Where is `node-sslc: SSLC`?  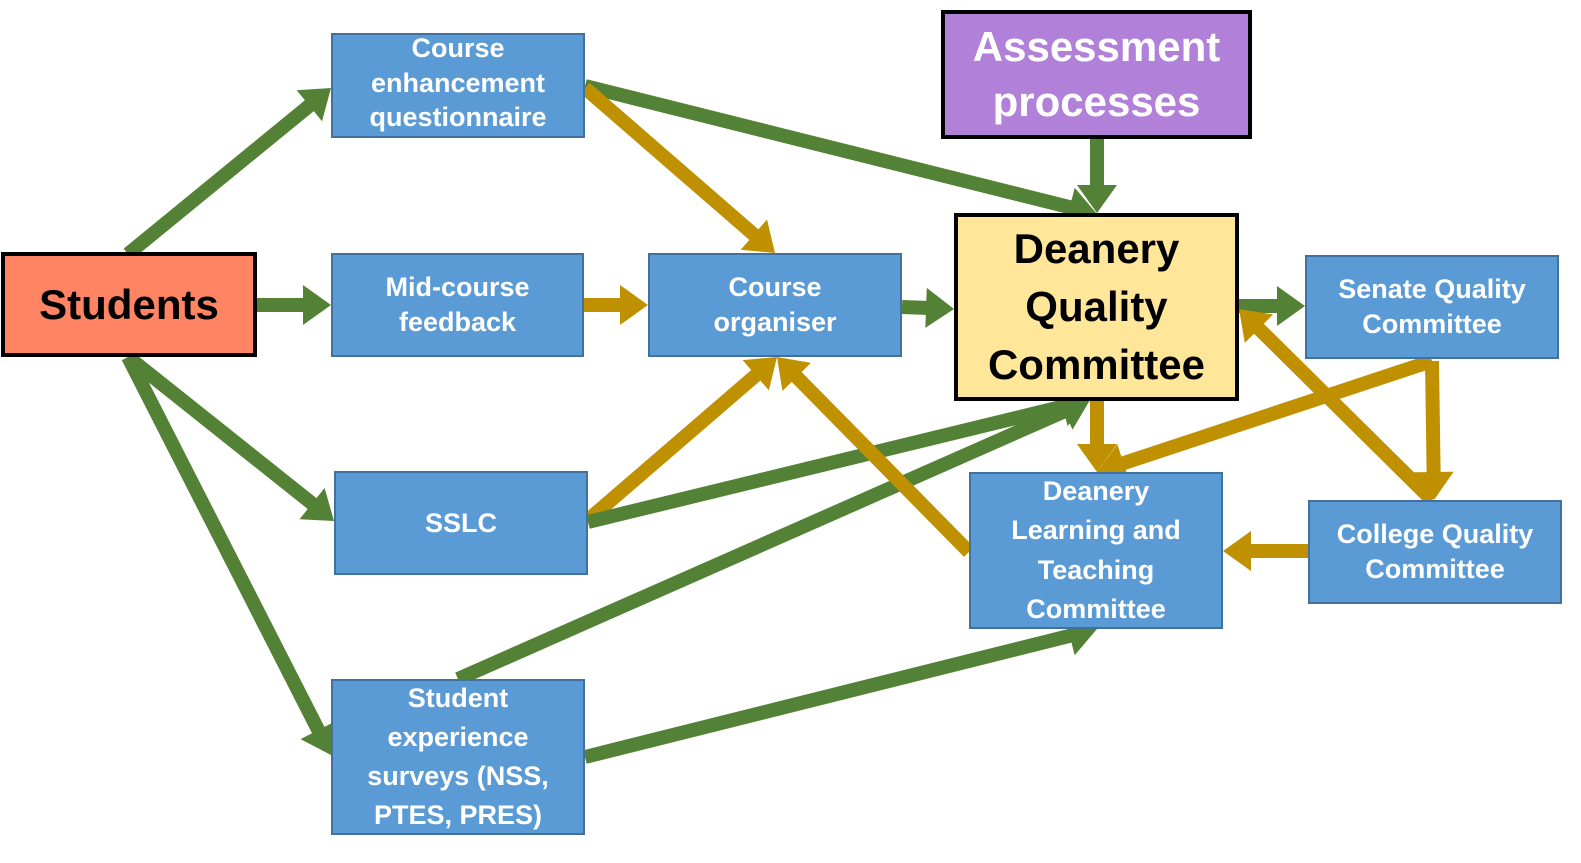
node-sslc: SSLC is located at coordinates (461, 523).